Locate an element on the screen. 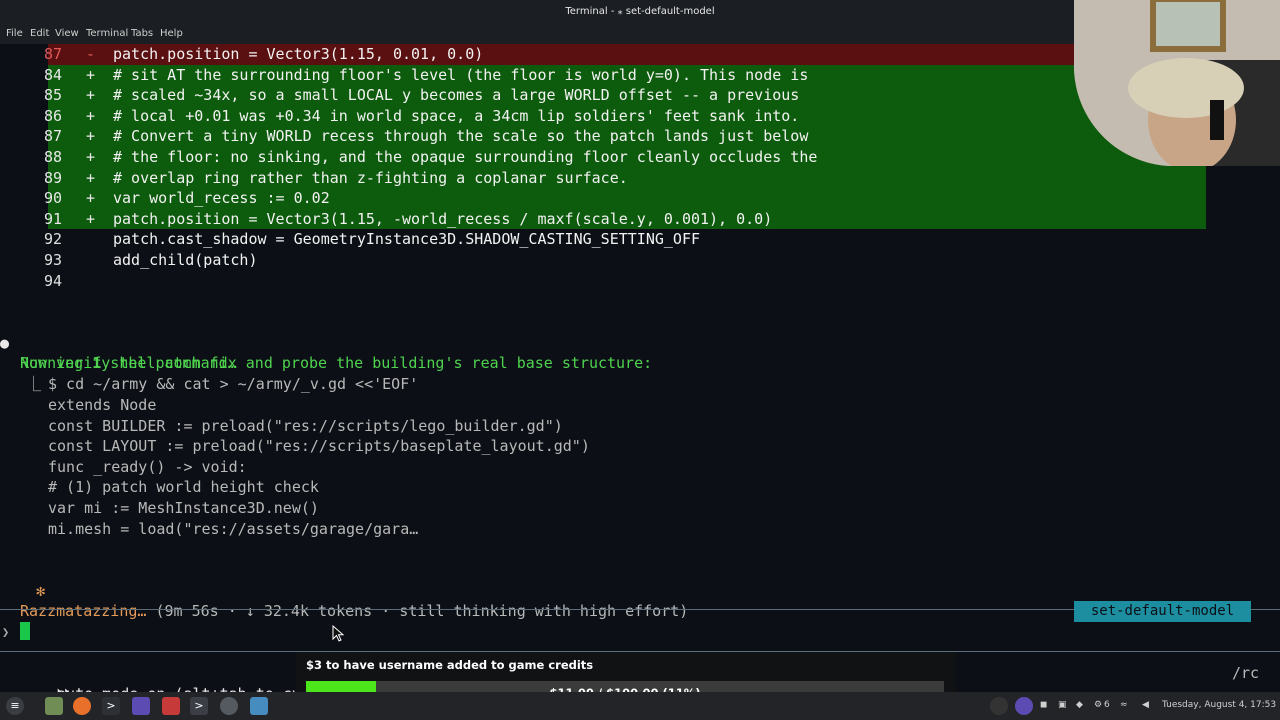  menu-file: File is located at coordinates (14, 33).